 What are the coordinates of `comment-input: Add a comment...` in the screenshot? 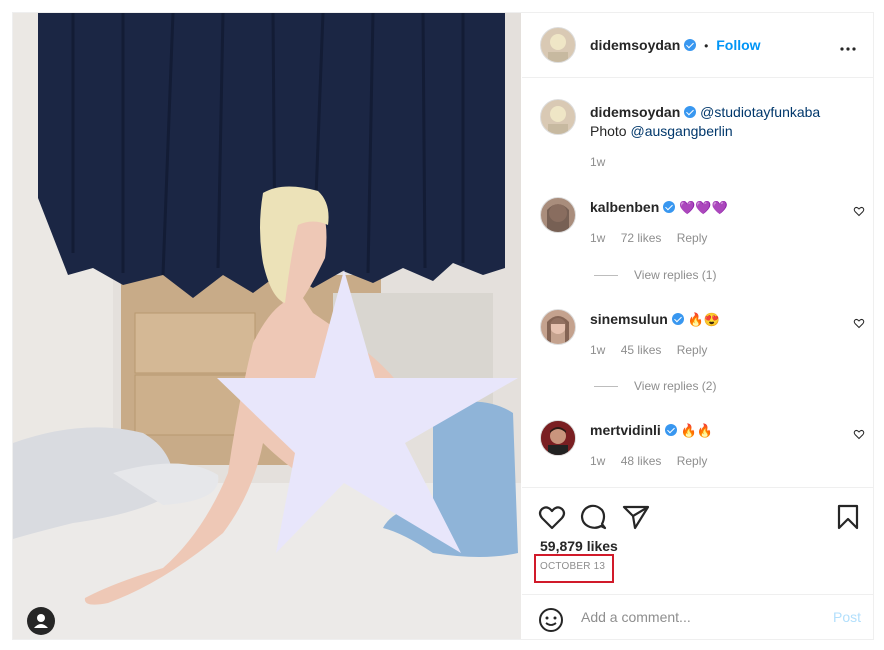 It's located at (636, 617).